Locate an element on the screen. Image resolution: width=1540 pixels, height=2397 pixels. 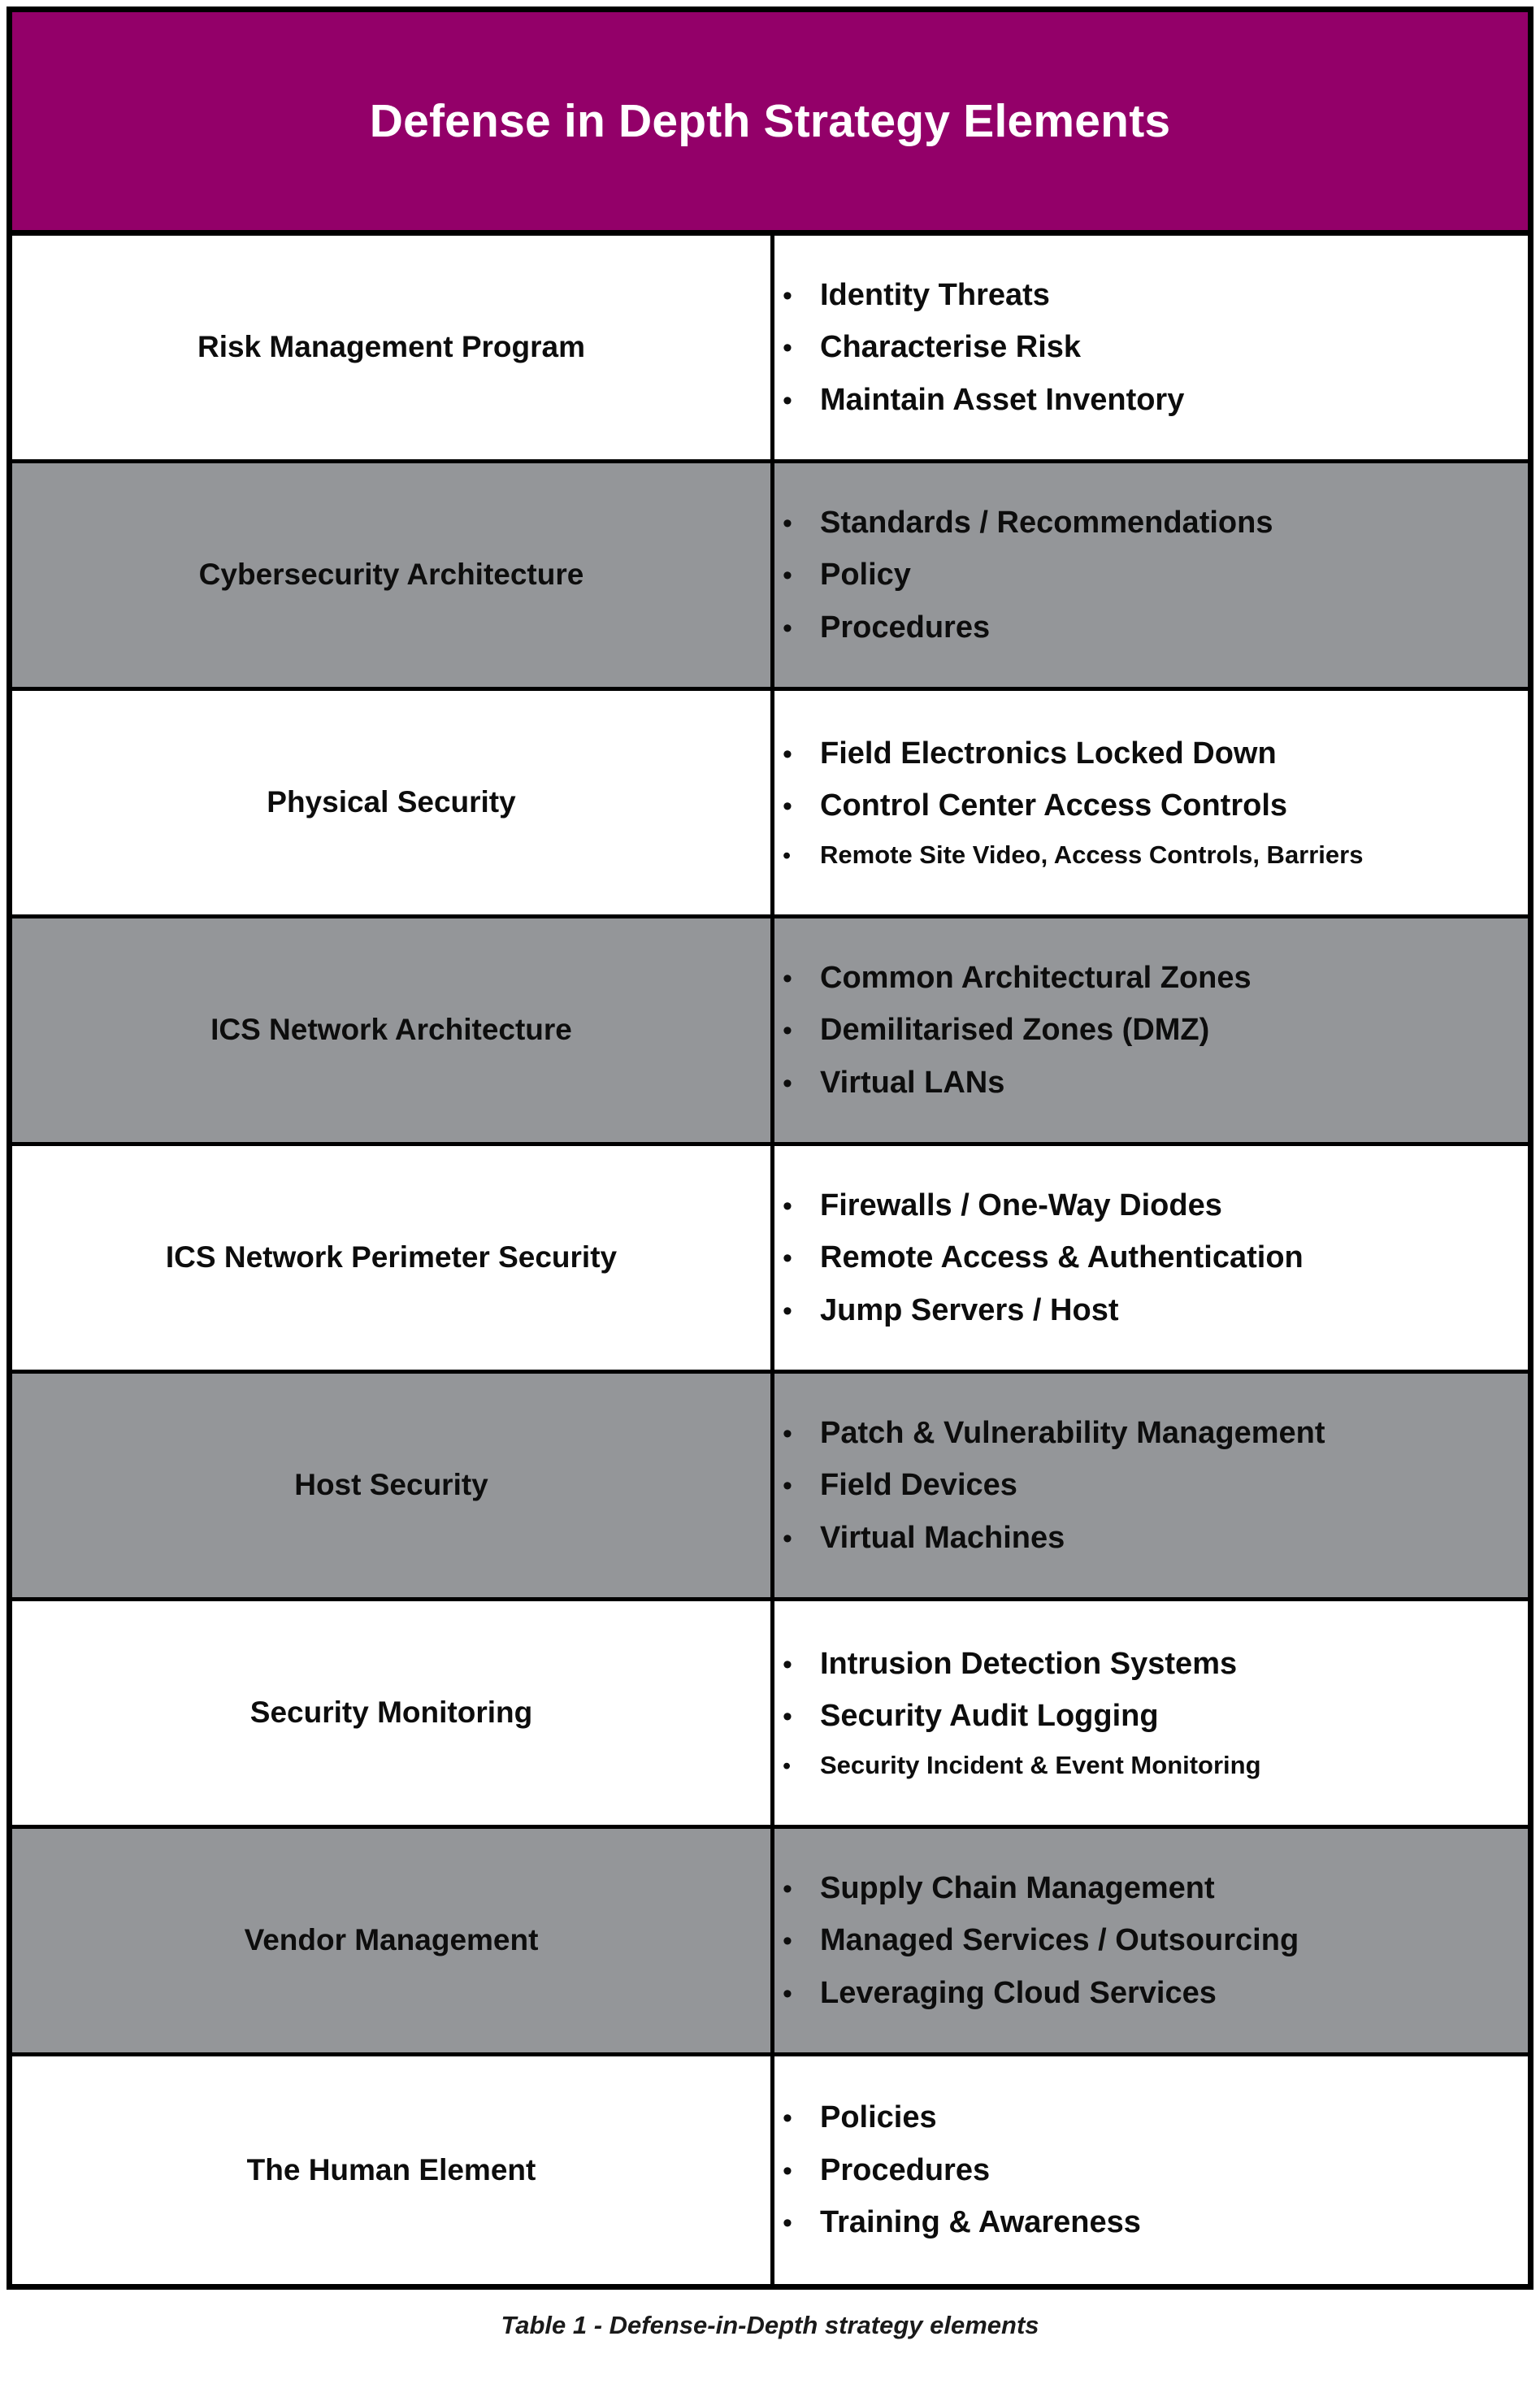
row-label: Host Security is located at coordinates (391, 1485).